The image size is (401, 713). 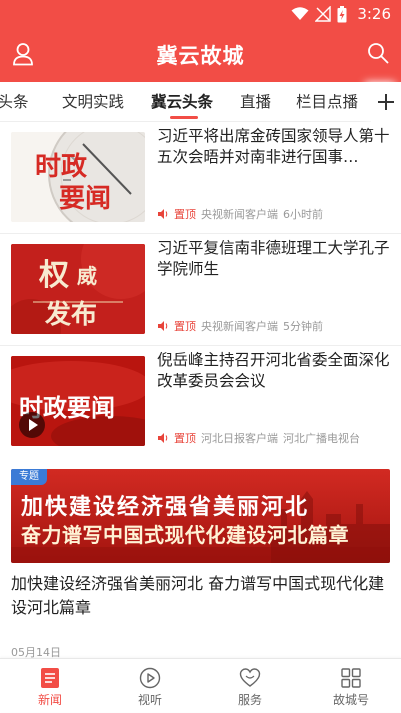 I want to click on thumb-label-1: 权, so click(x=54, y=275).